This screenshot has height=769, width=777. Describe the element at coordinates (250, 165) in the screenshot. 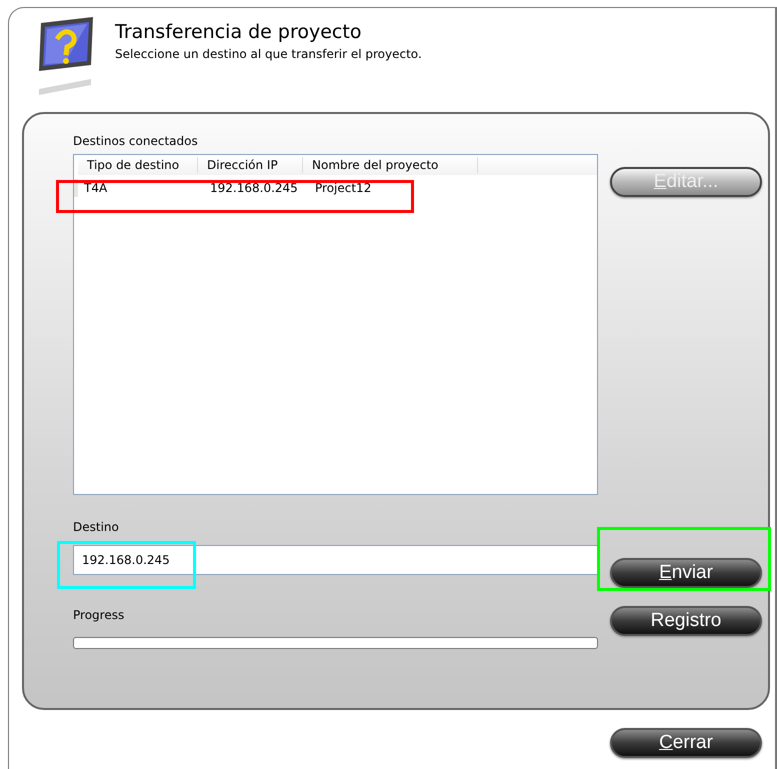

I see `column-header: Dirección IP` at that location.